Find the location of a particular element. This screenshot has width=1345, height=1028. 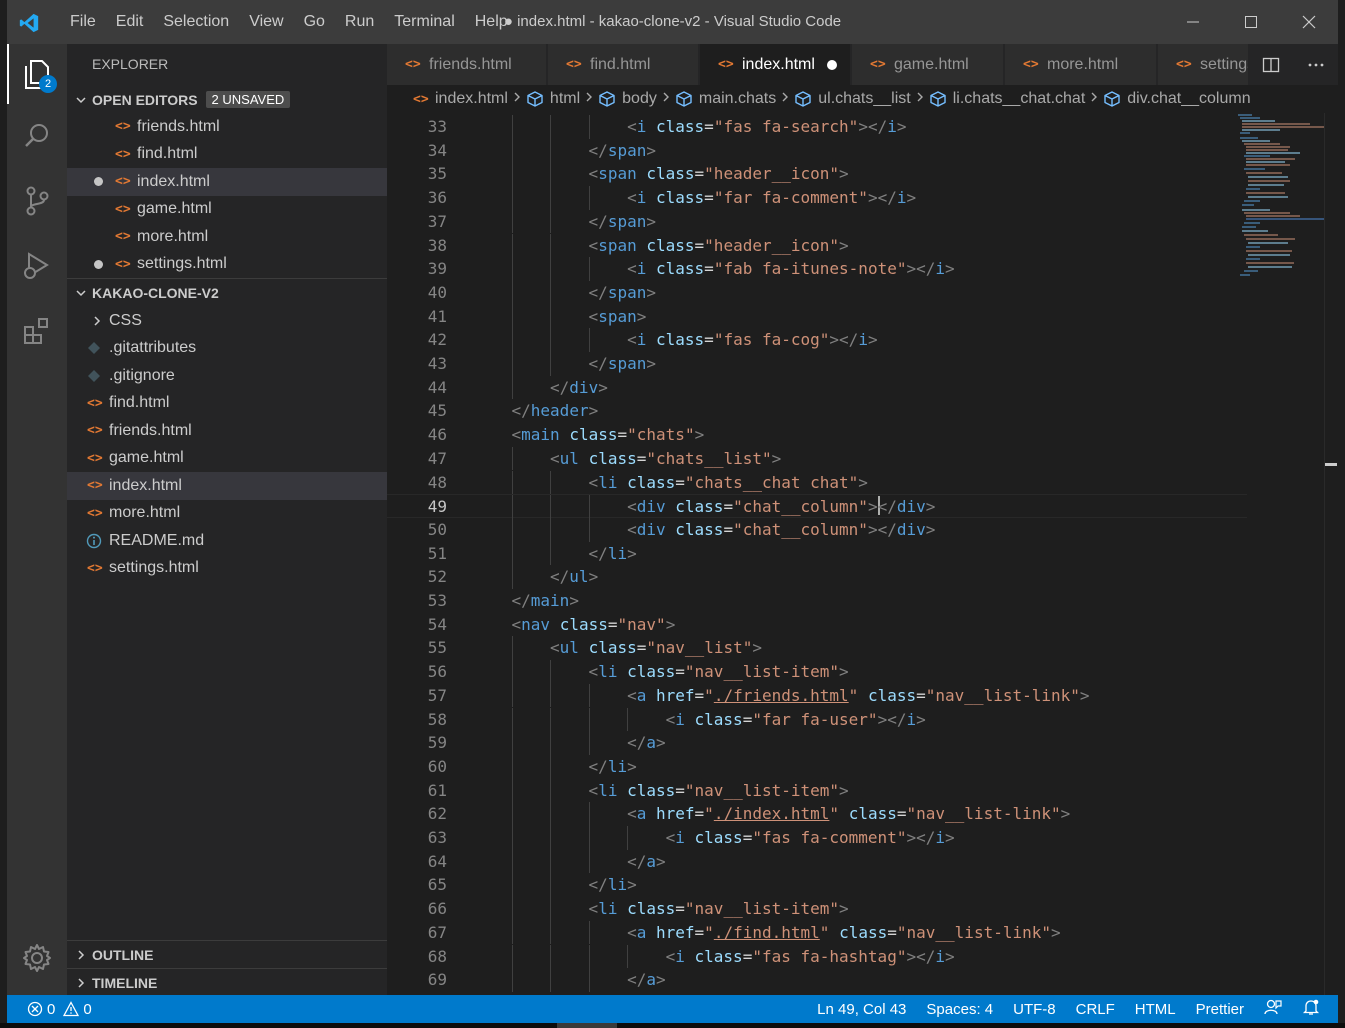

source-control-button is located at coordinates (37, 201).